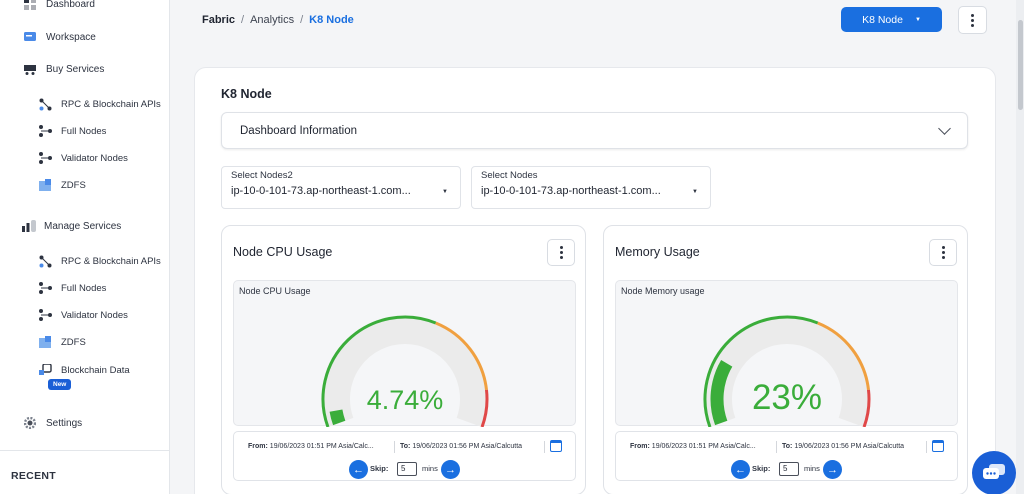 Image resolution: width=1024 pixels, height=494 pixels. I want to click on data-icon, so click(46, 369).